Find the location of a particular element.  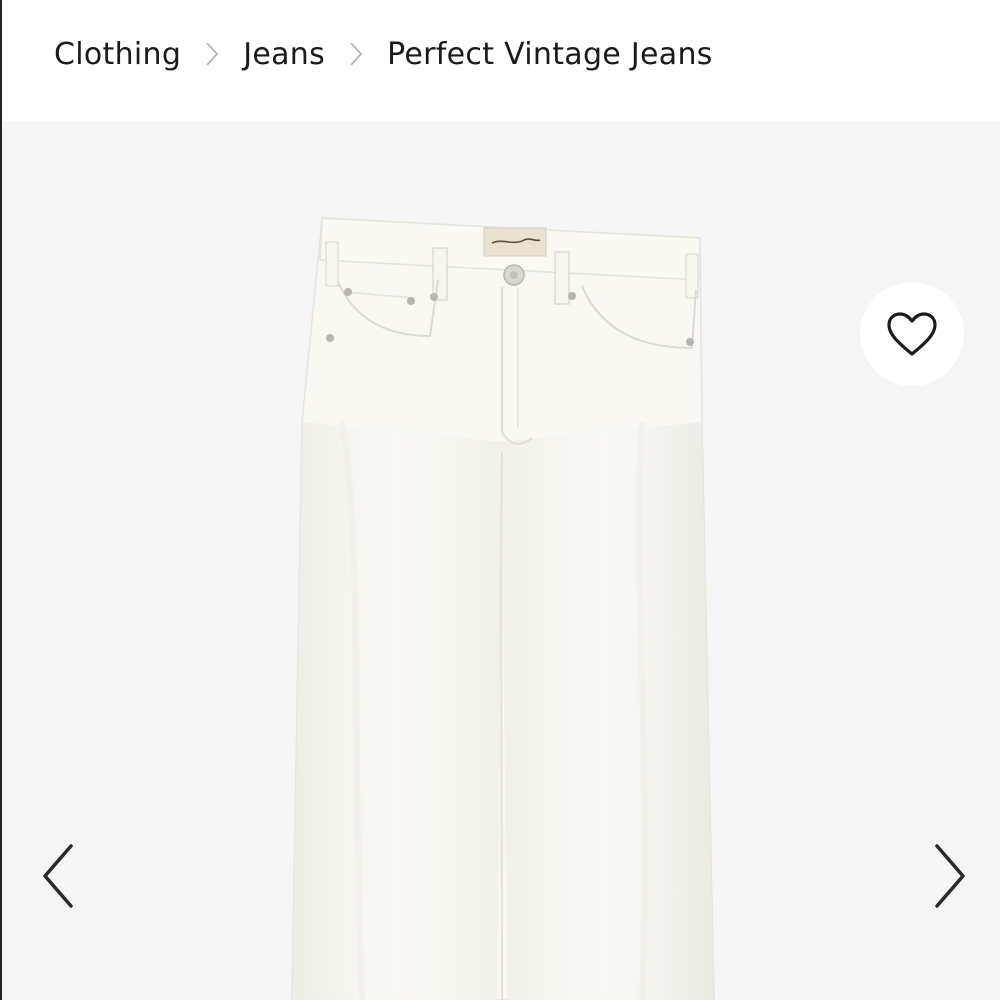

breadcrumb: Clothing Jeans Perfect Vintage Jeans is located at coordinates (383, 54).